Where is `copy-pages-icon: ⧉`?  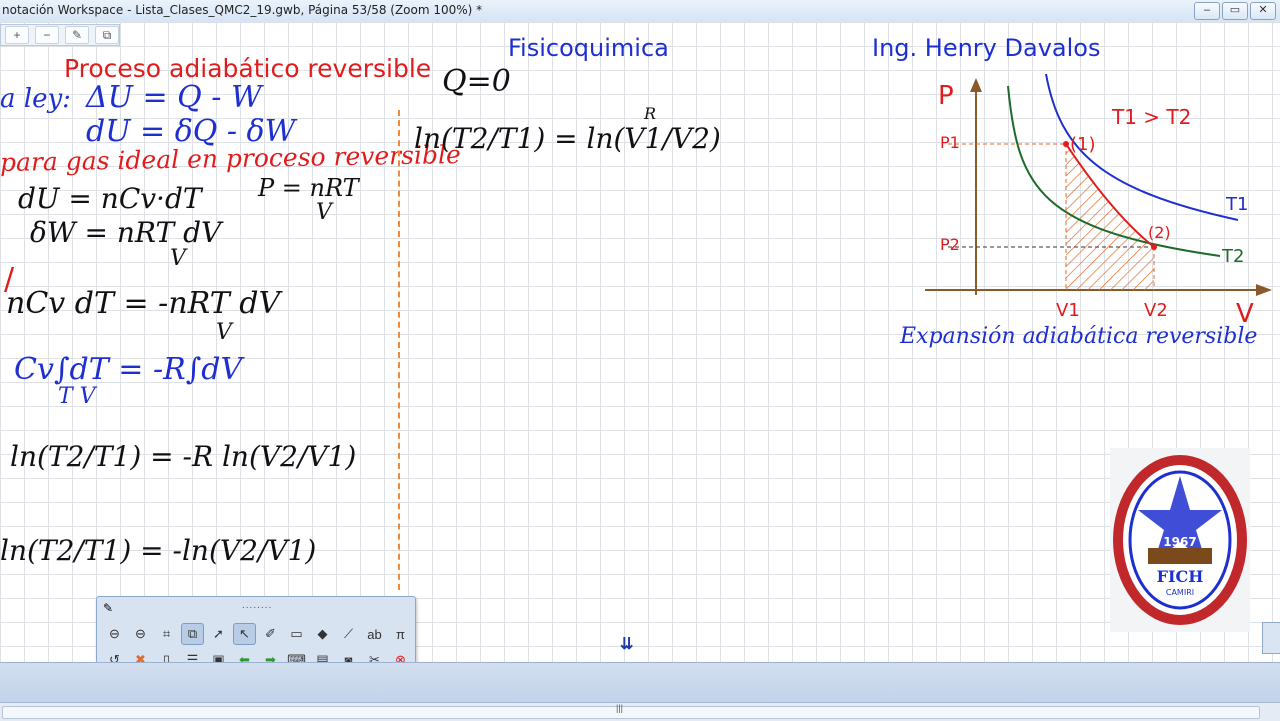 copy-pages-icon: ⧉ is located at coordinates (192, 634).